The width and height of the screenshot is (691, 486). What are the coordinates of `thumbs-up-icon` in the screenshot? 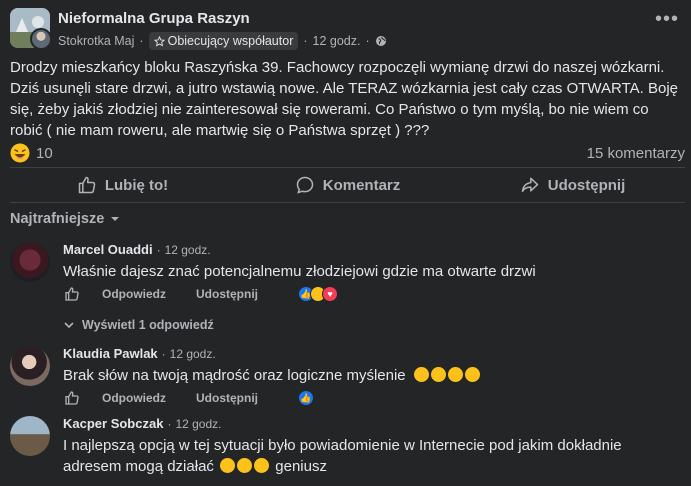 It's located at (87, 185).